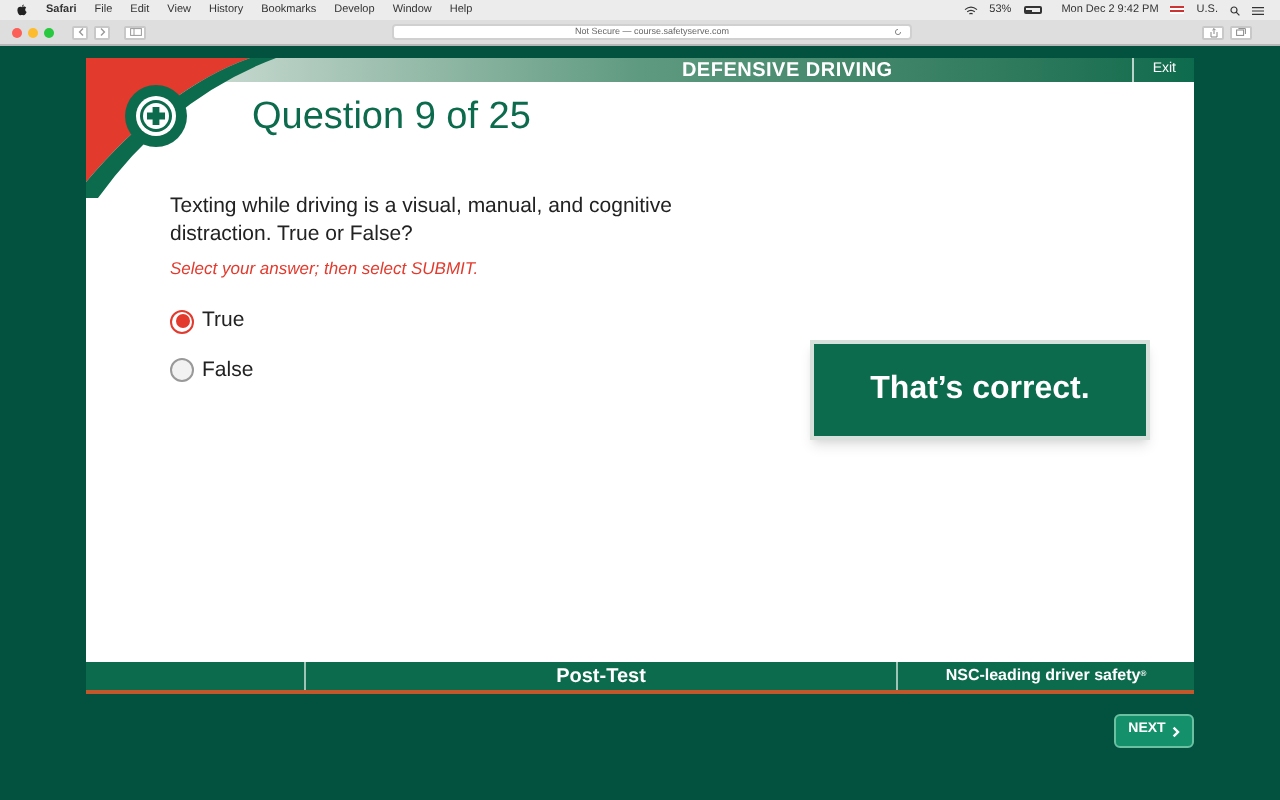 This screenshot has height=800, width=1280. What do you see at coordinates (488, 371) in the screenshot?
I see `answer-option: False` at bounding box center [488, 371].